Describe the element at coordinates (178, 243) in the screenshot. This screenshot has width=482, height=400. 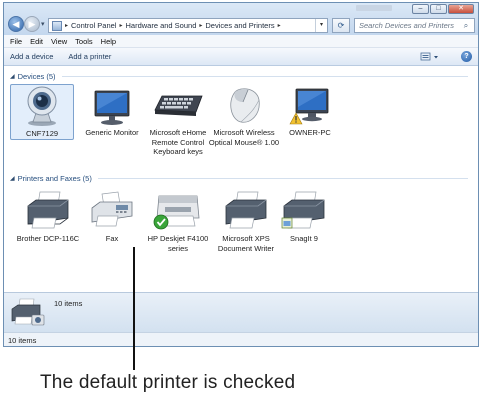
I see `printer-label: HP Deskjet F4100 series` at that location.